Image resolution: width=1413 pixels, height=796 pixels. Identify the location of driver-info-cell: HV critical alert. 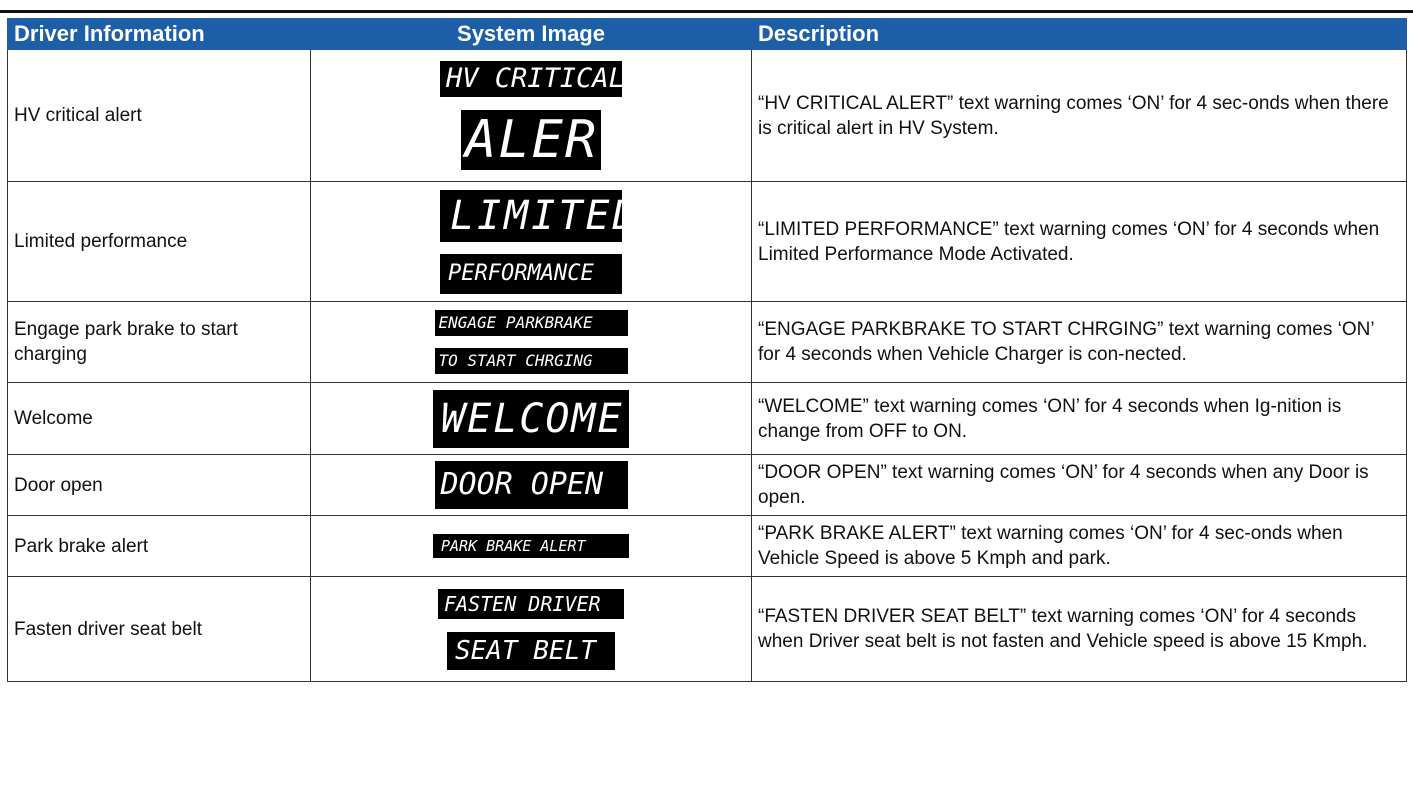
(159, 115).